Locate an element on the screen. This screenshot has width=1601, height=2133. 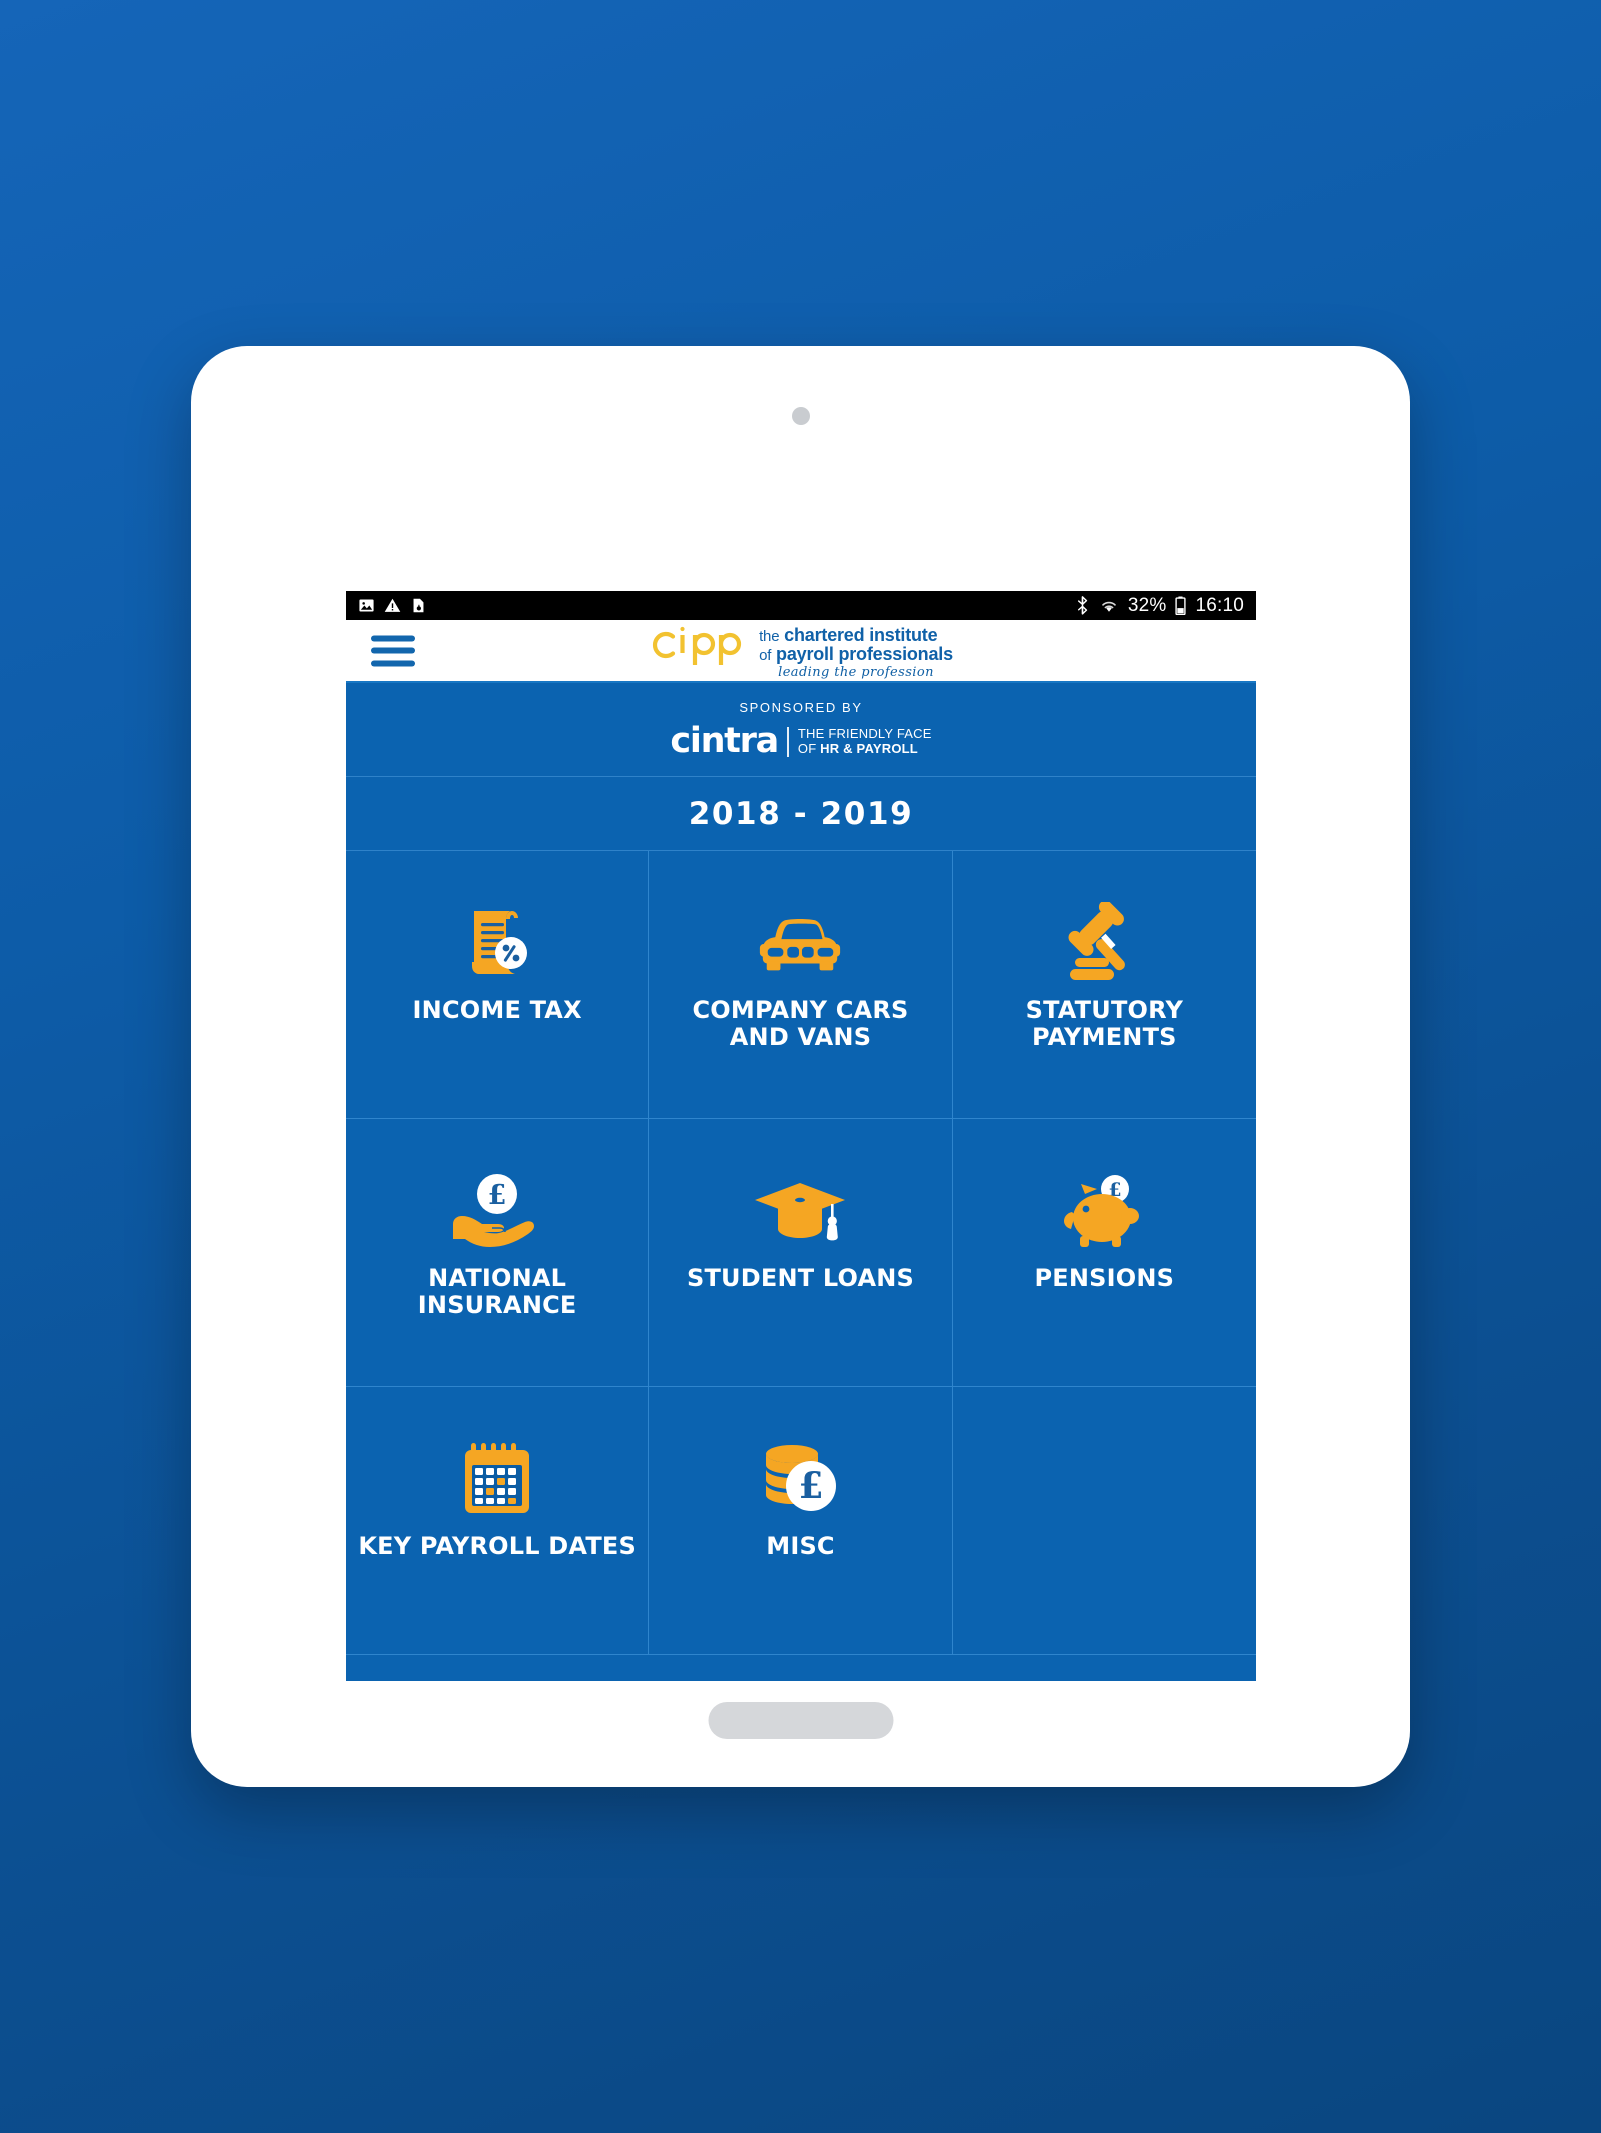
battery-percent-label: 32% is located at coordinates (1147, 605).